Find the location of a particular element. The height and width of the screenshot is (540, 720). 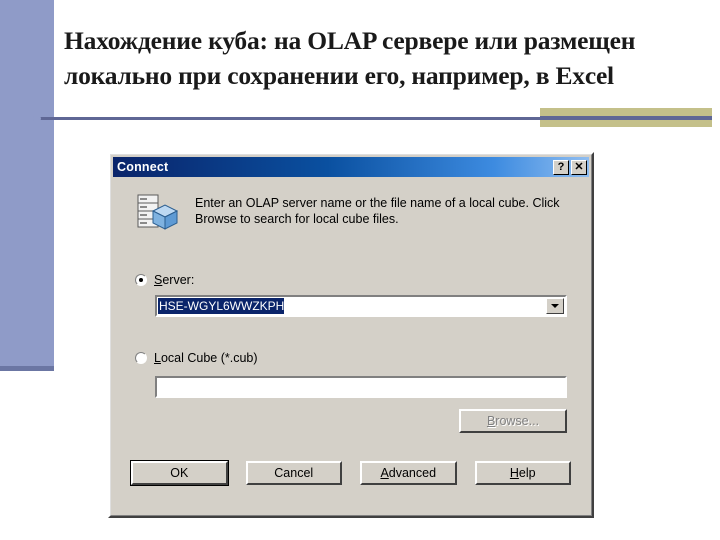

close-icon: ✕ is located at coordinates (579, 167).